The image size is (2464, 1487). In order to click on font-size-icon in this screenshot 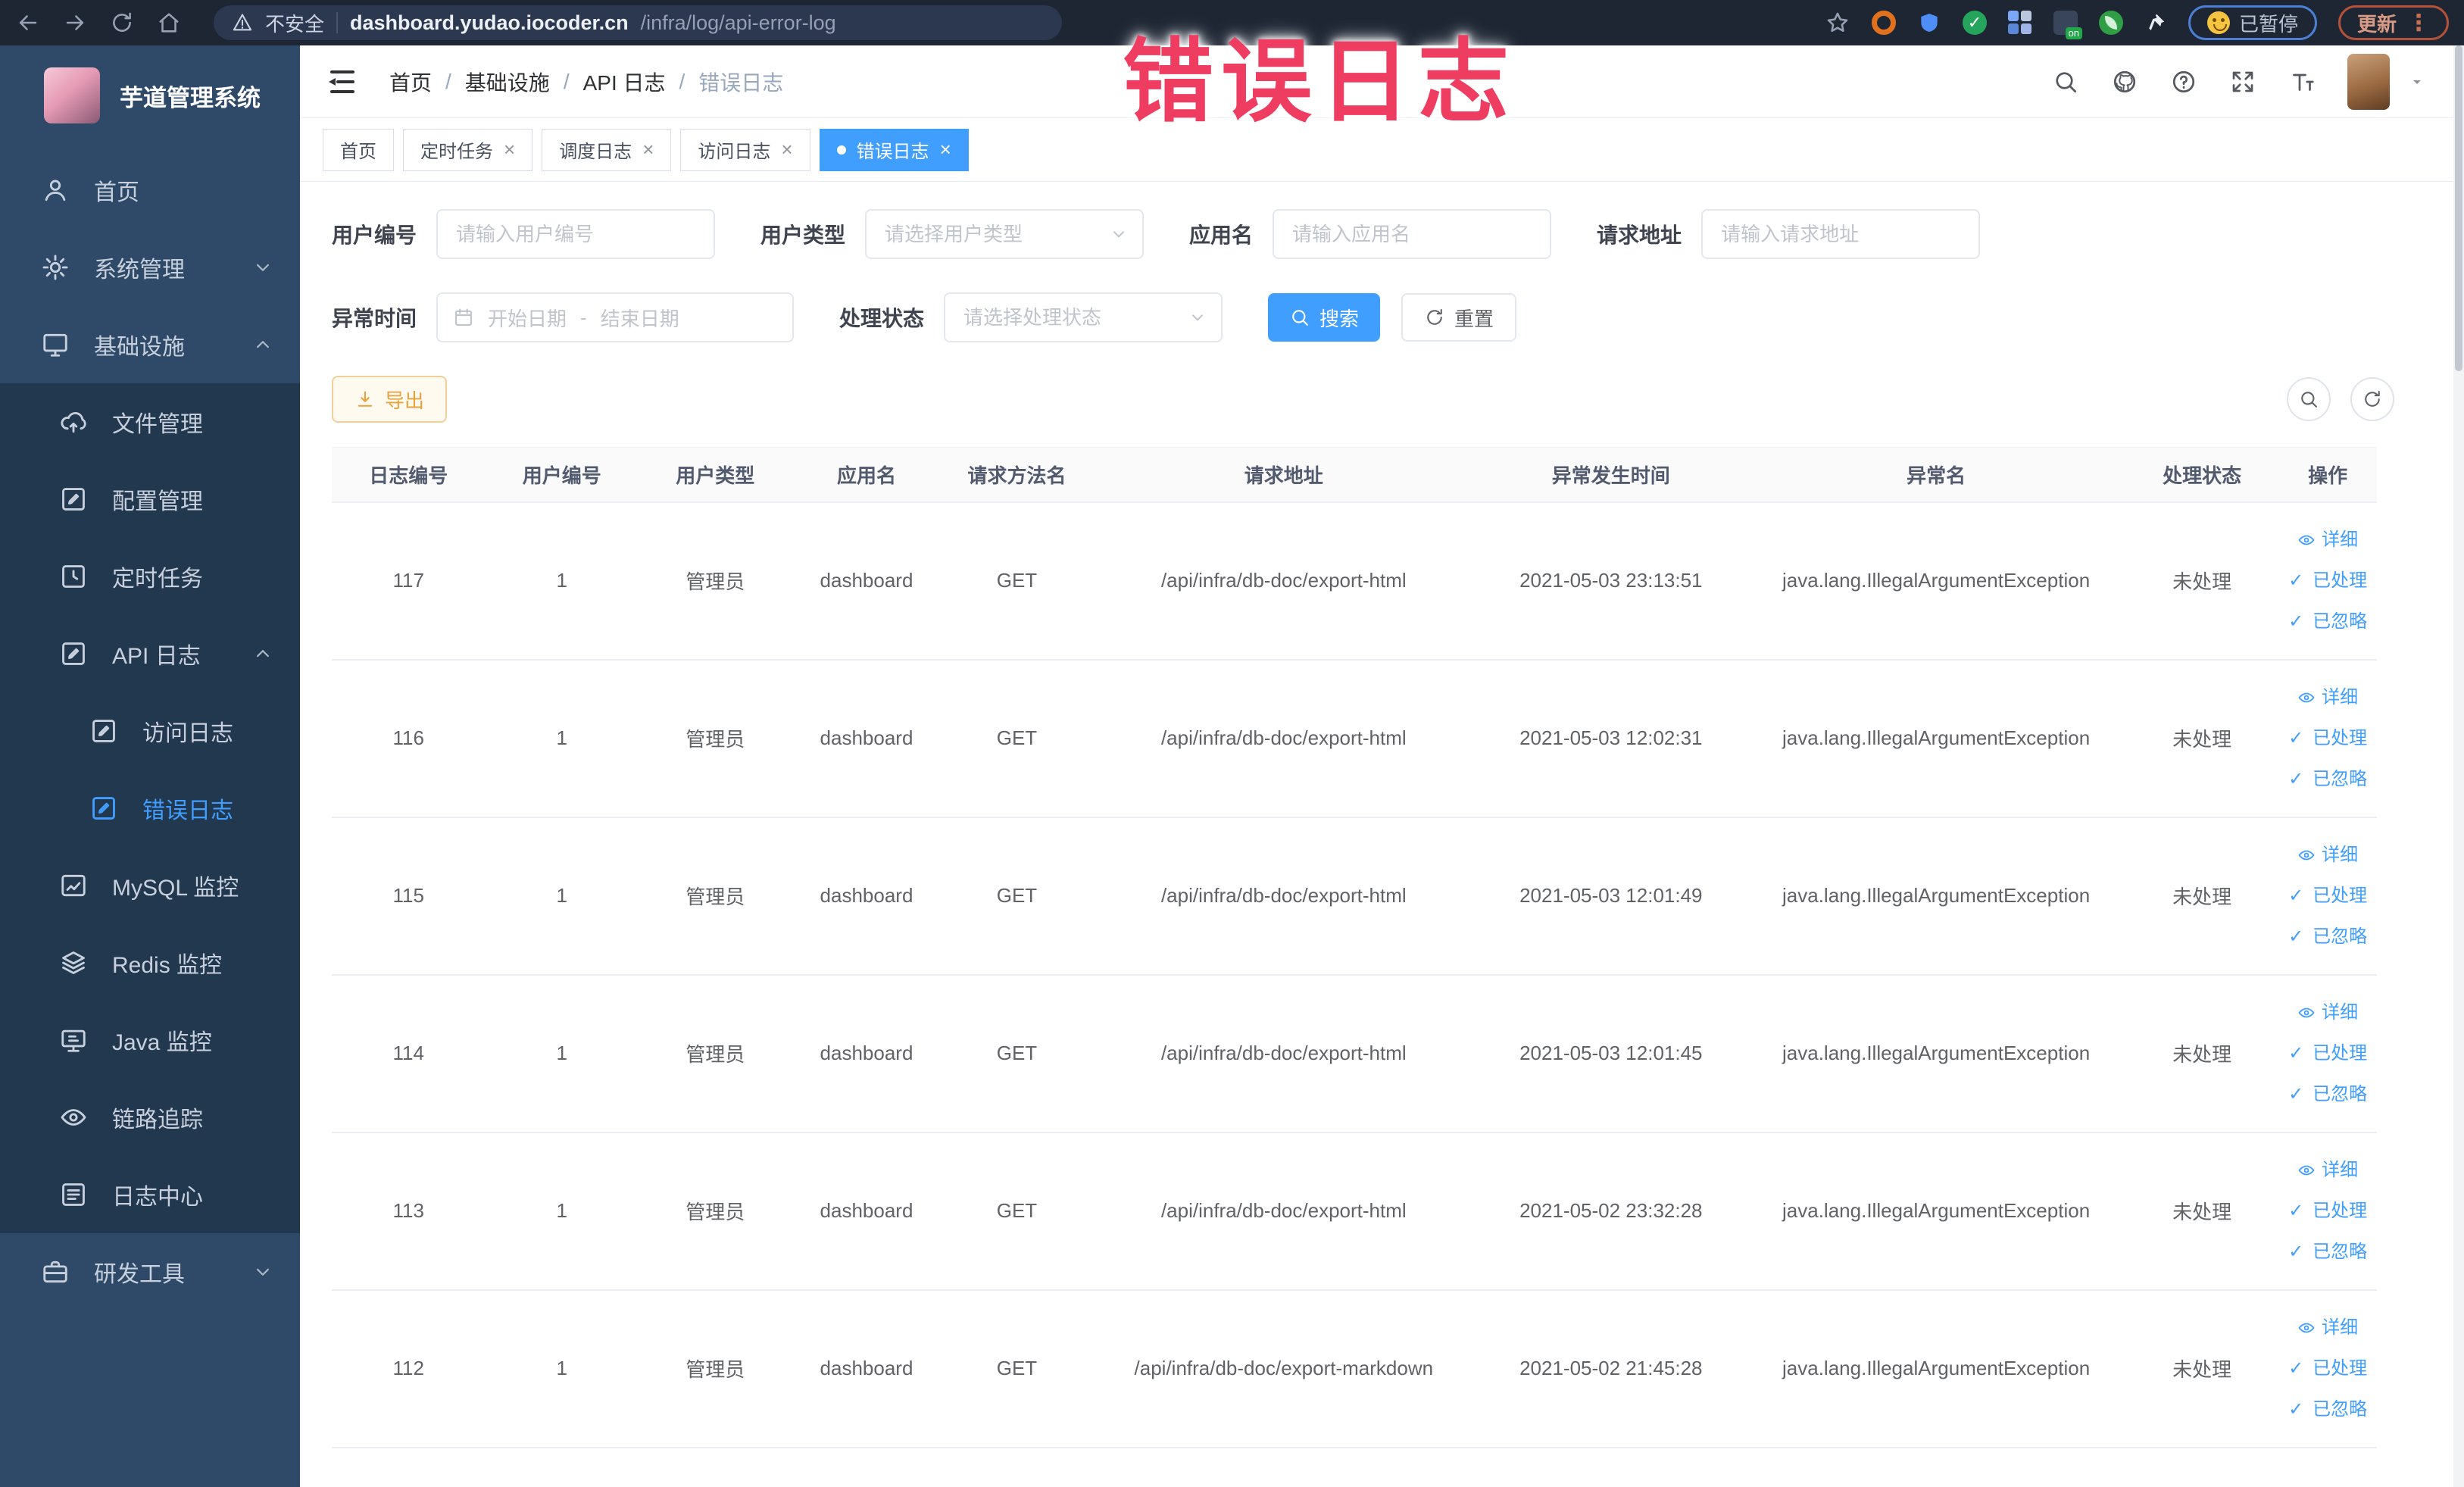, I will do `click(2302, 81)`.